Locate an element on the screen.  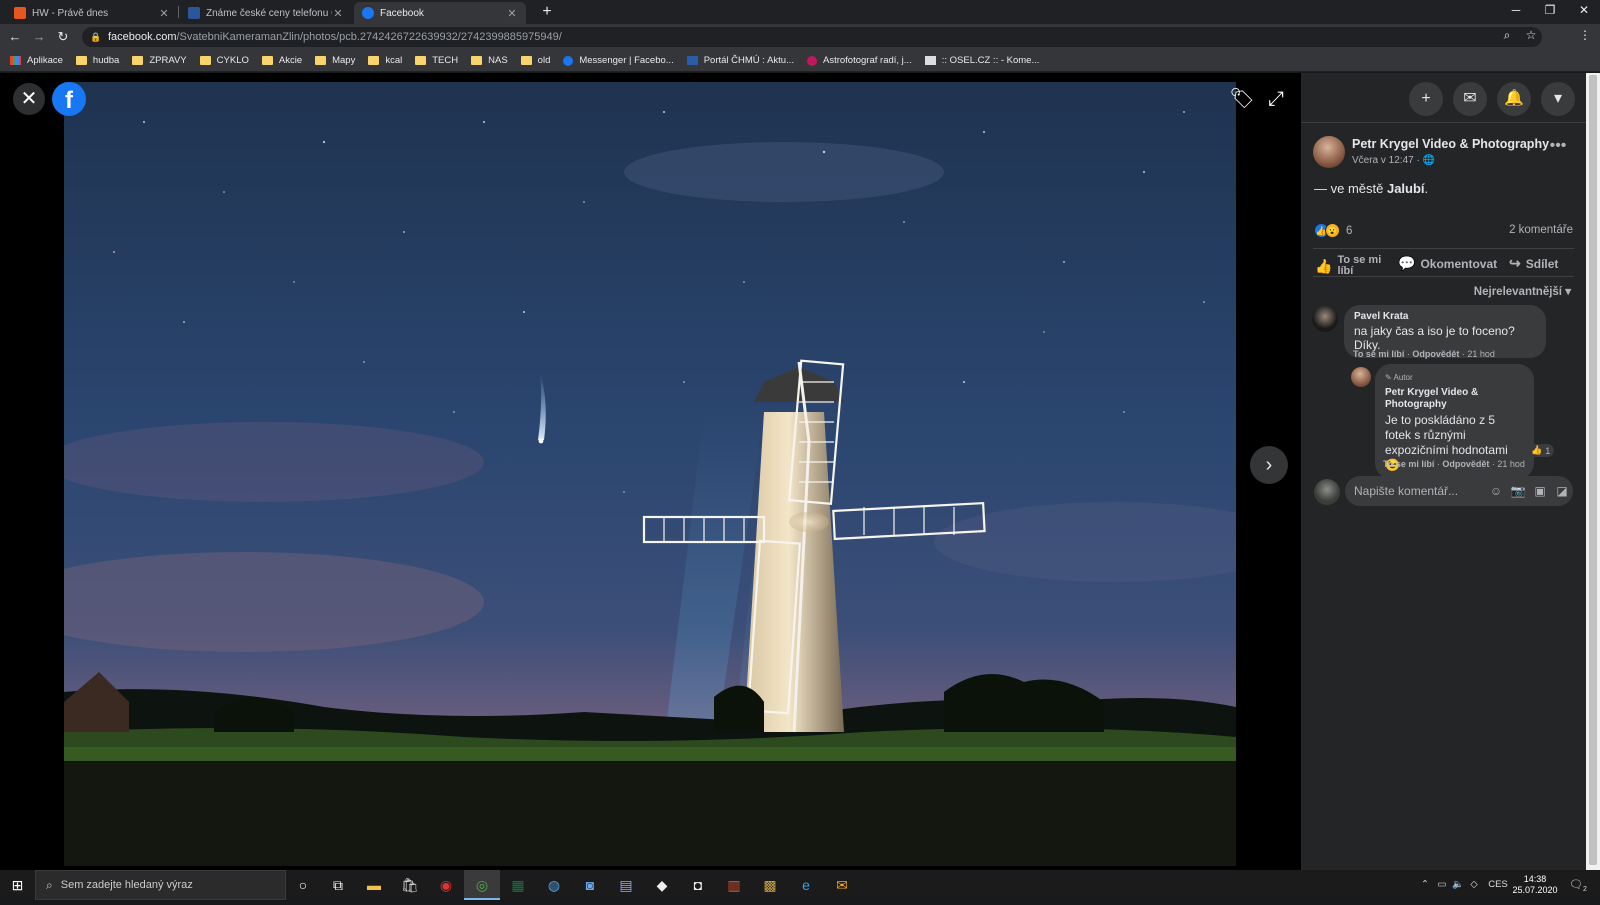
notifications-center-icon: 🗨2 is located at coordinates (1578, 885).